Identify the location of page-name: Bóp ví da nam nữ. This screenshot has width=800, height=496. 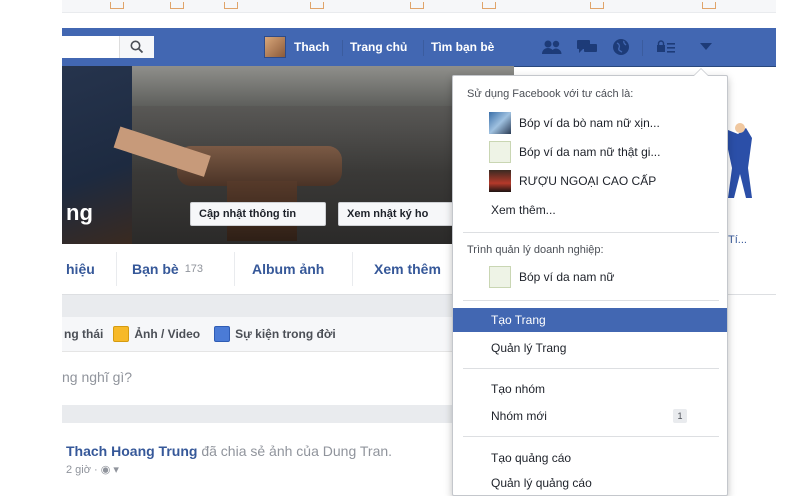
(567, 277).